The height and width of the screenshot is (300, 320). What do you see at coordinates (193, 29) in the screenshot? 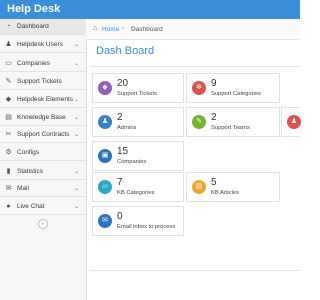
I see `breadcrumb: ⌂ Home › Dashboard` at bounding box center [193, 29].